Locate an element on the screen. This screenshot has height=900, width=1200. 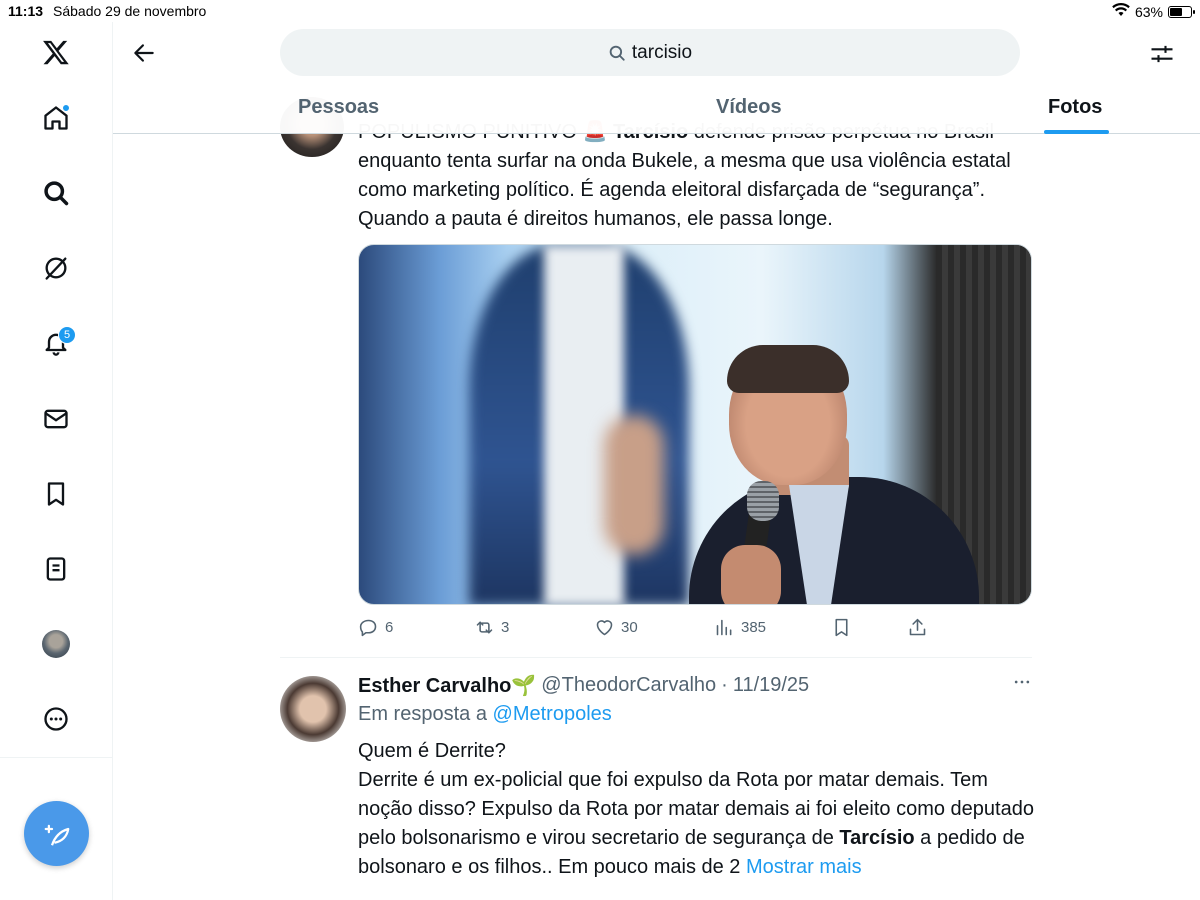
reply-button: 6 is located at coordinates (375, 627).